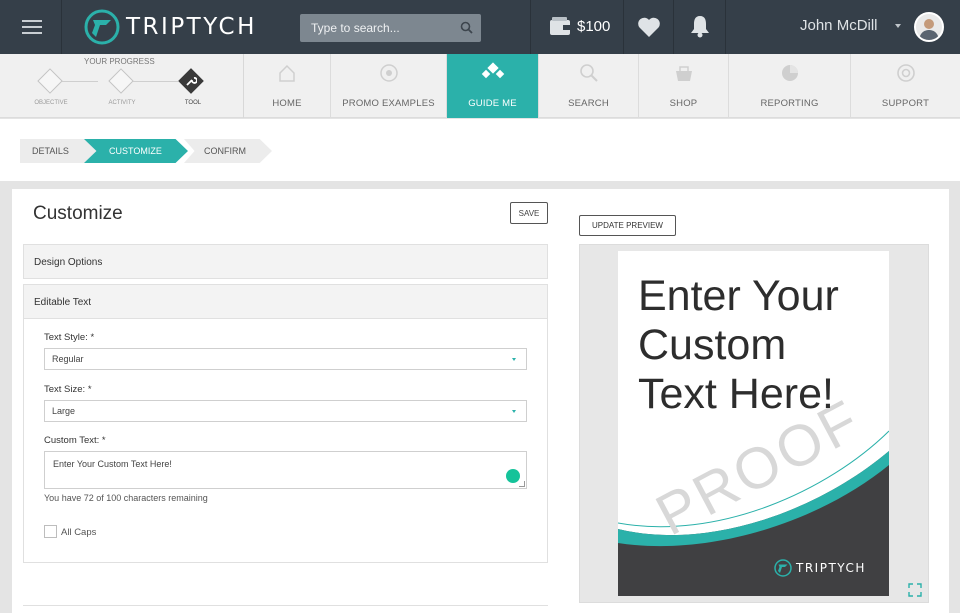 The width and height of the screenshot is (960, 613). I want to click on text-style-value: Regular, so click(68, 359).